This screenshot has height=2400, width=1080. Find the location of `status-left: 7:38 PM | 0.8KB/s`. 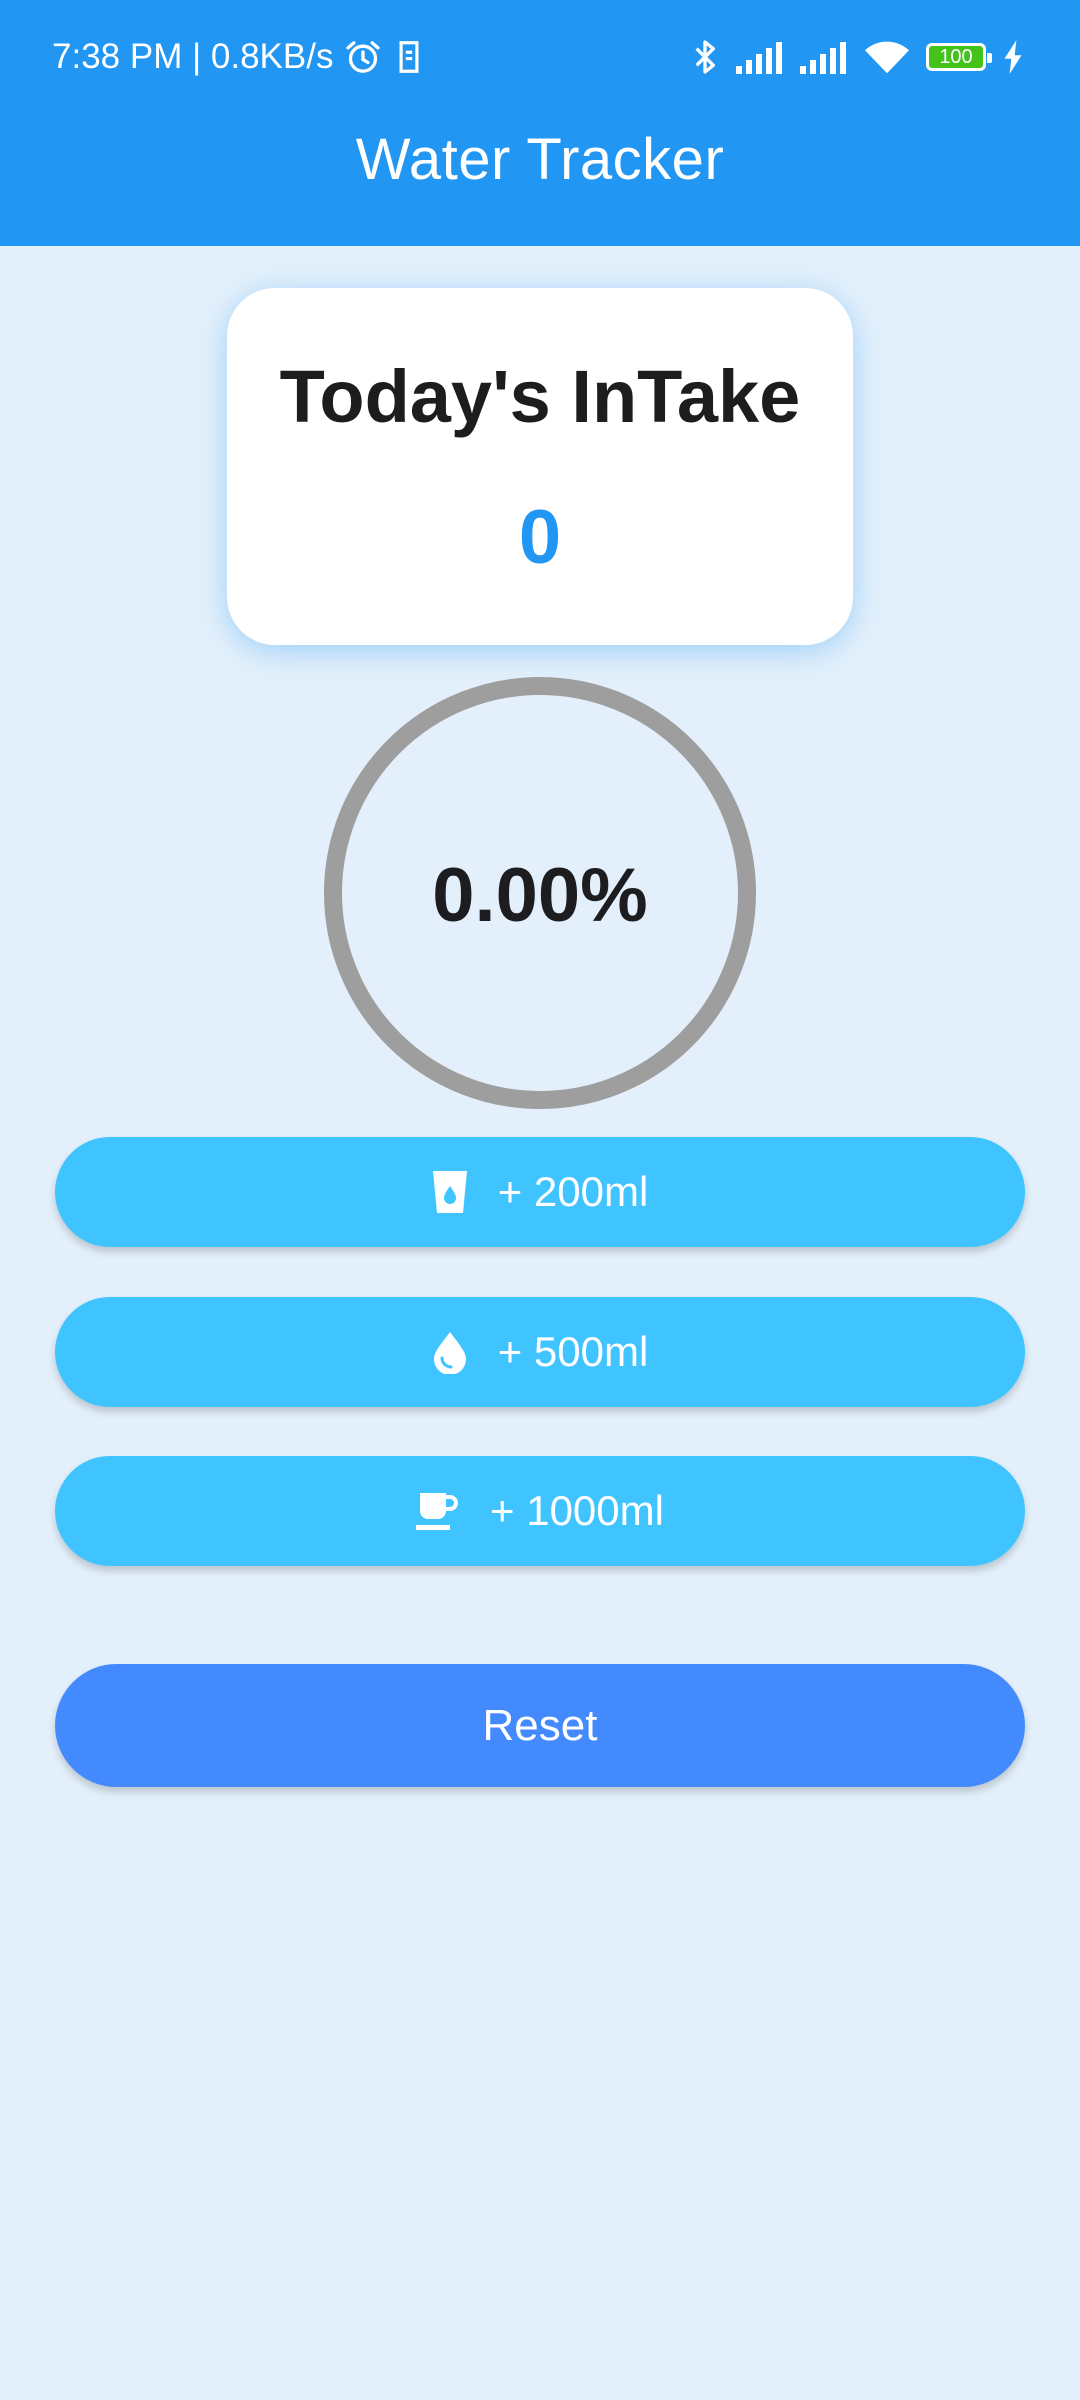

status-left: 7:38 PM | 0.8KB/s is located at coordinates (238, 57).